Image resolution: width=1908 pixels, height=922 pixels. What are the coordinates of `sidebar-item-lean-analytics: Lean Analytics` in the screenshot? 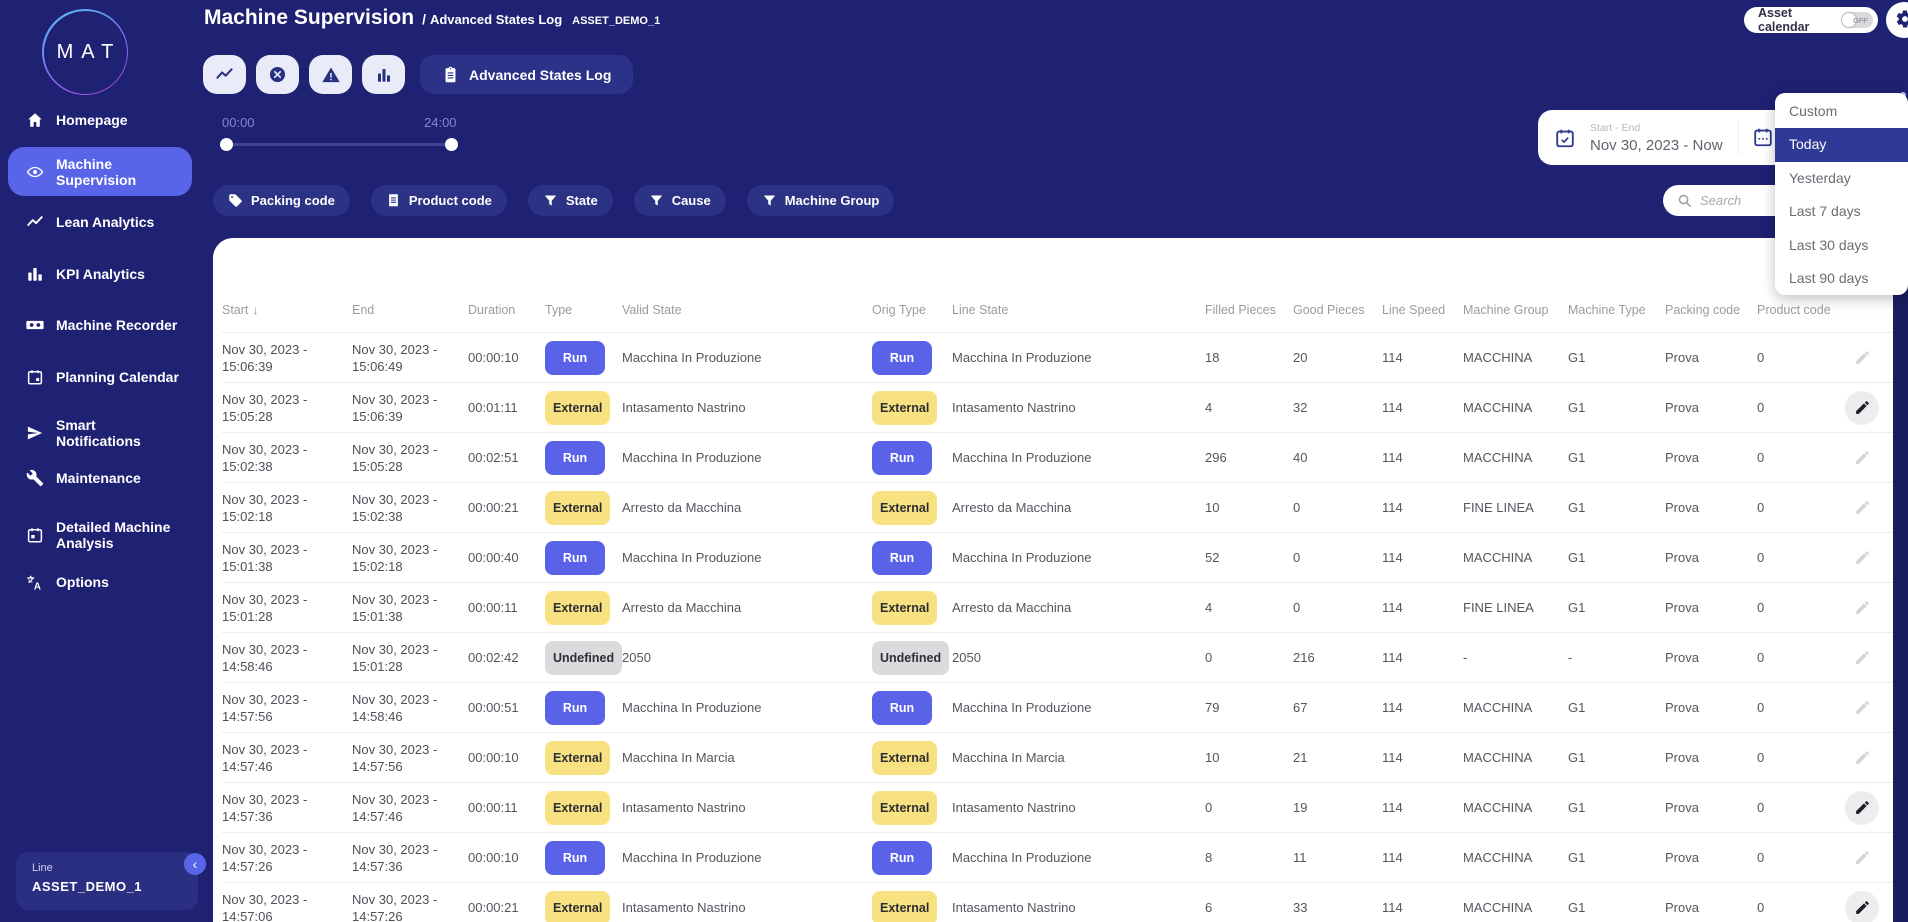 It's located at (100, 222).